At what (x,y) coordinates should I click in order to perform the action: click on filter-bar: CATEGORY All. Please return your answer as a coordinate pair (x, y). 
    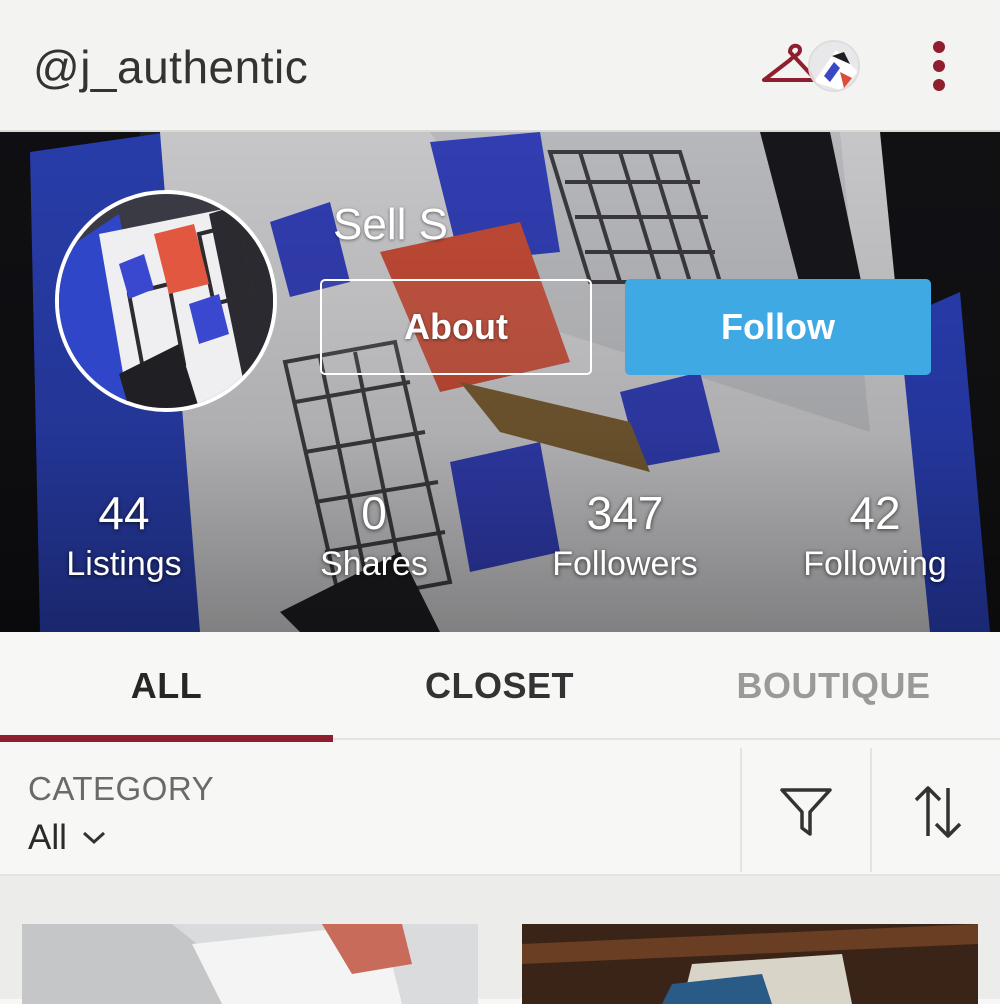
    Looking at the image, I should click on (500, 809).